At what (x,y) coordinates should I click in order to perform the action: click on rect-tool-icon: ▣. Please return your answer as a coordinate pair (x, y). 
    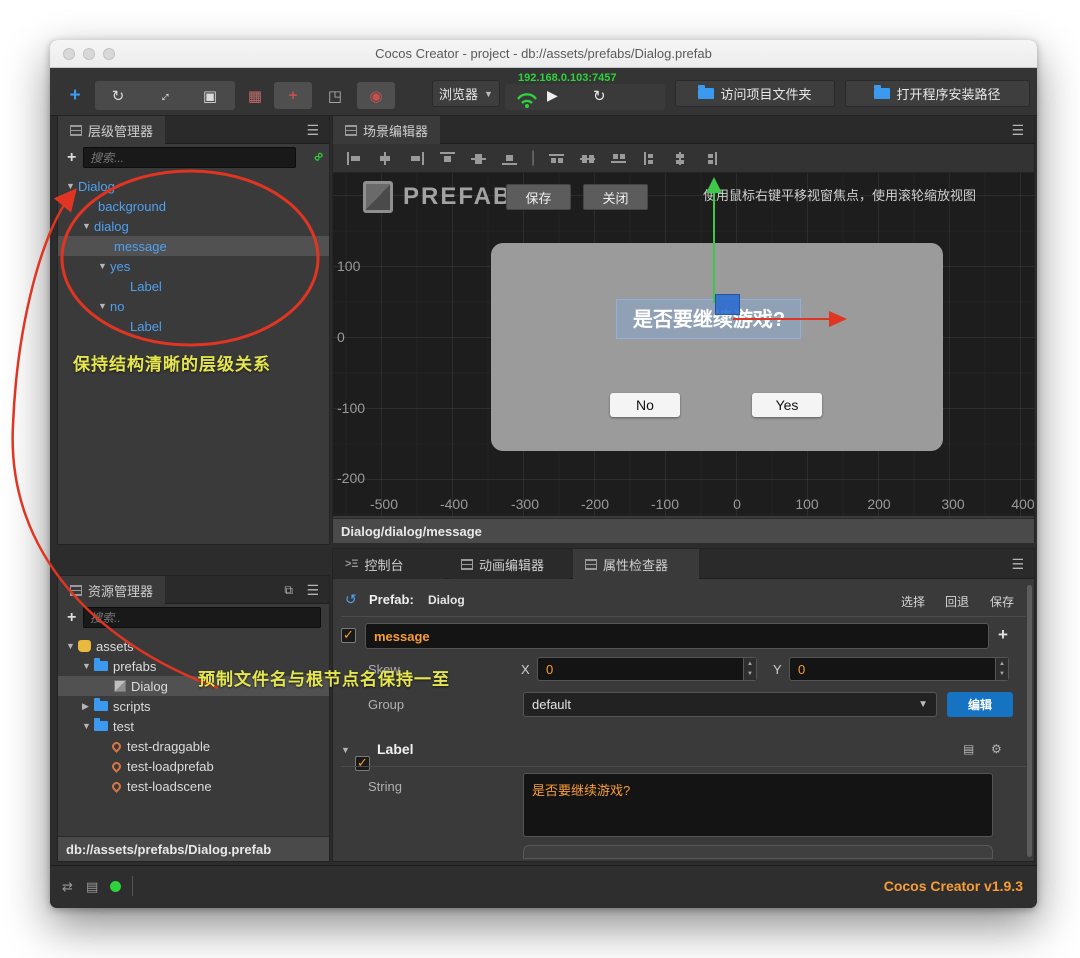
    Looking at the image, I should click on (210, 96).